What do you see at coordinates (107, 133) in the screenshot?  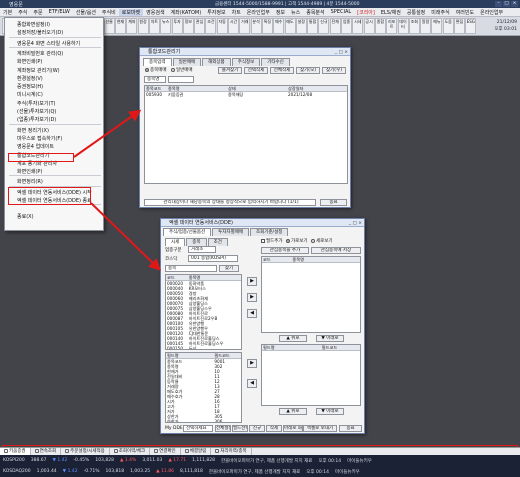 I see `arrow-to-code-manager` at bounding box center [107, 133].